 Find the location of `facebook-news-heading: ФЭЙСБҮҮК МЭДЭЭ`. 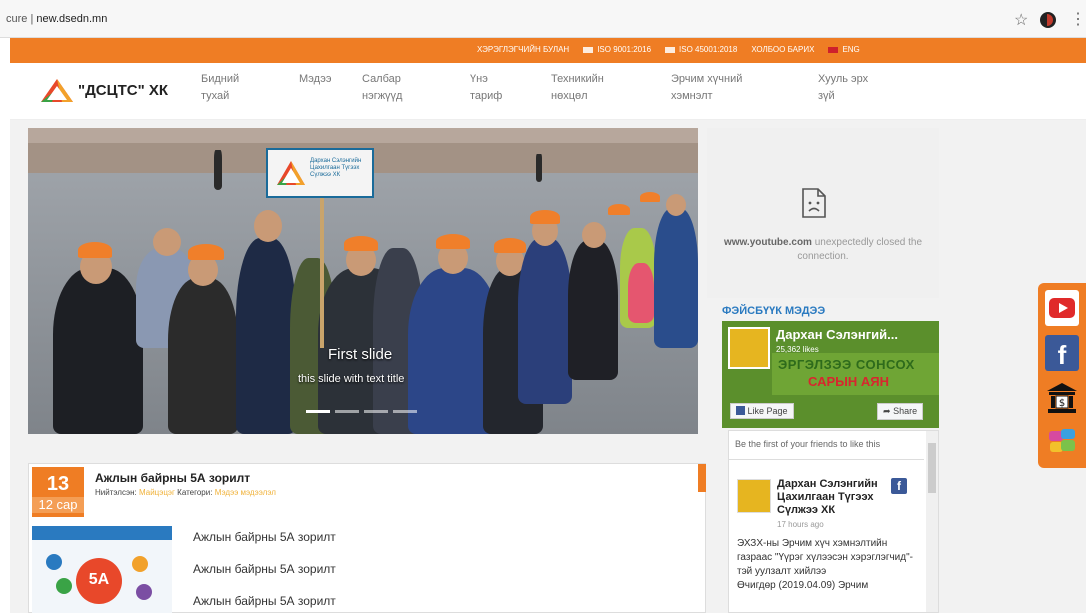

facebook-news-heading: ФЭЙСБҮҮК МЭДЭЭ is located at coordinates (774, 311).